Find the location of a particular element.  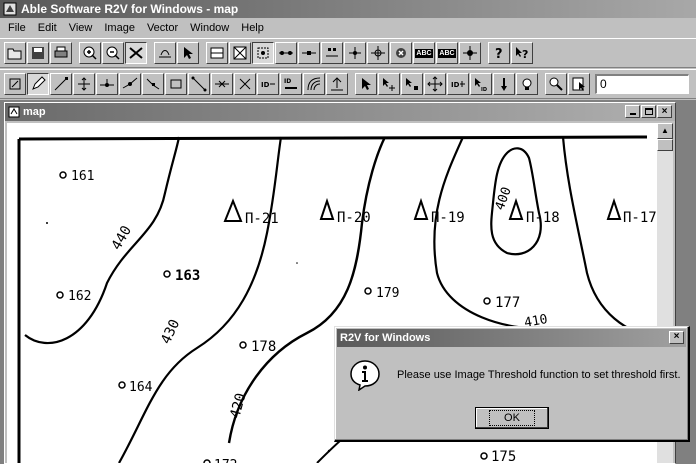

open-button is located at coordinates (15, 53).